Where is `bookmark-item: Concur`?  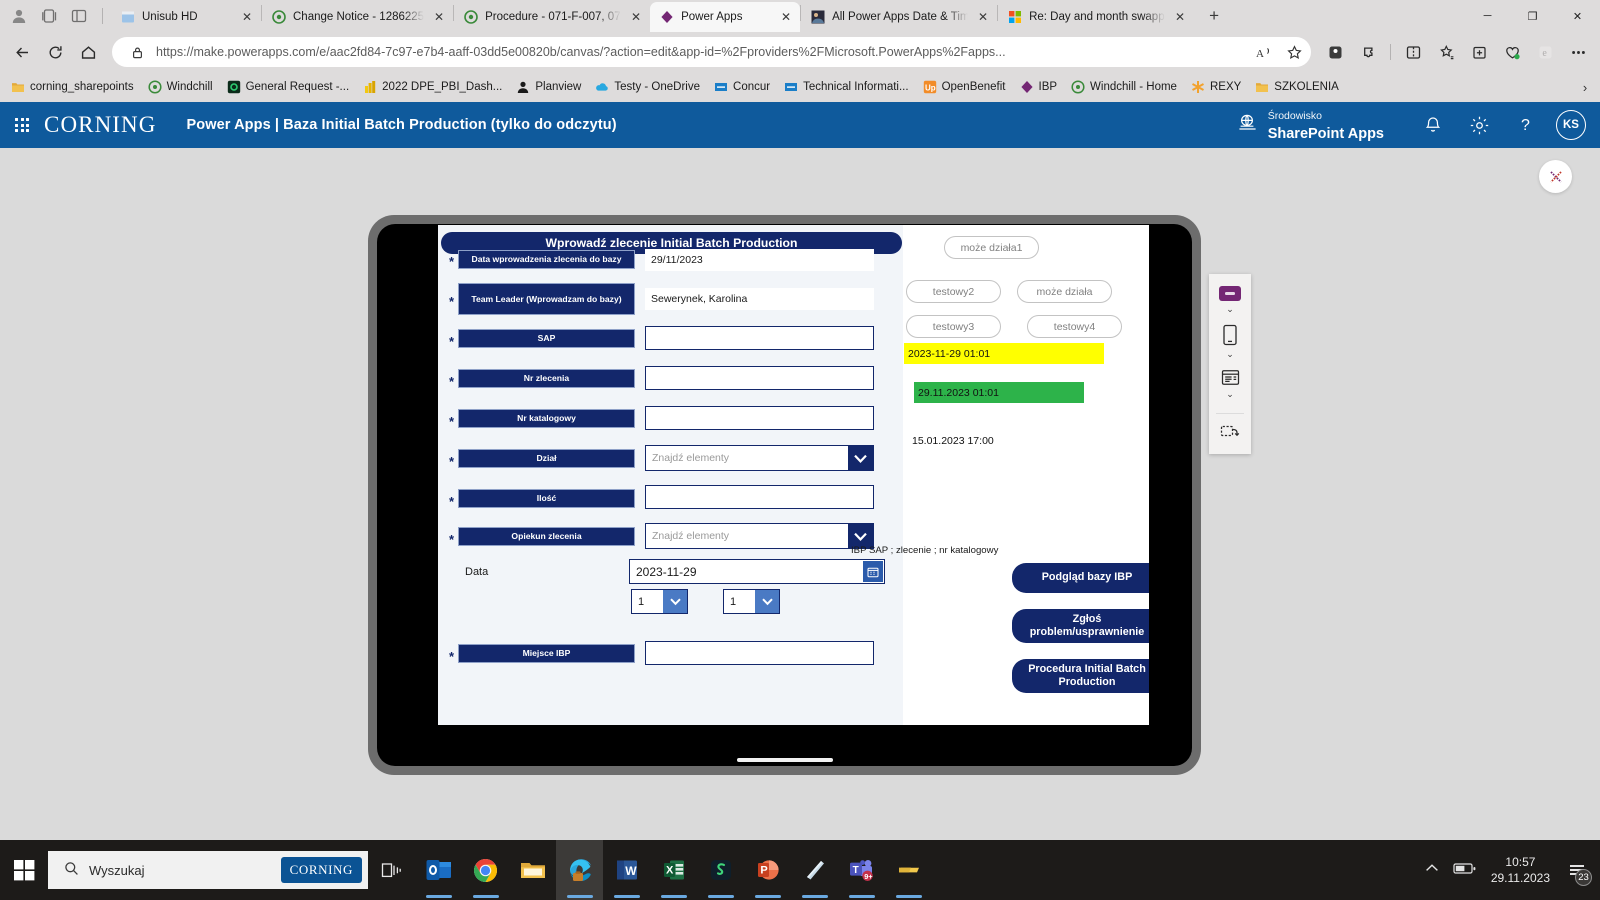
bookmark-item: Concur is located at coordinates (742, 87).